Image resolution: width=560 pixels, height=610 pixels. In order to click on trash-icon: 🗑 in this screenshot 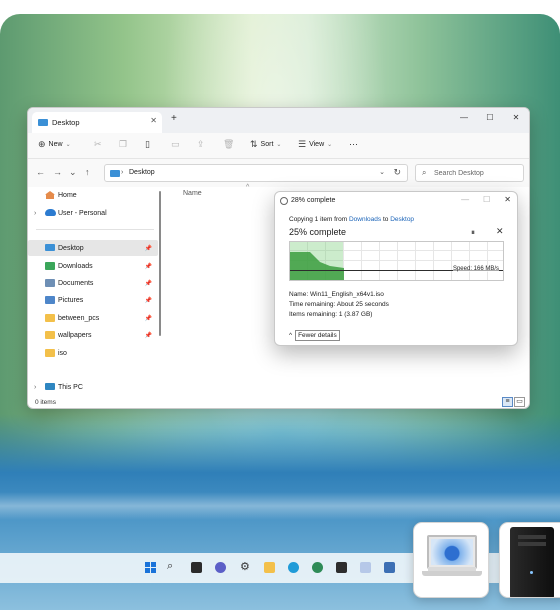, I will do `click(229, 144)`.